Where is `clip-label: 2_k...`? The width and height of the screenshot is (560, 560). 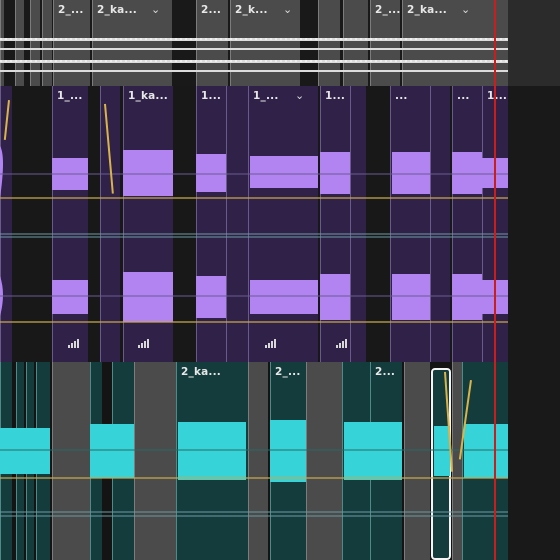 clip-label: 2_k... is located at coordinates (251, 10).